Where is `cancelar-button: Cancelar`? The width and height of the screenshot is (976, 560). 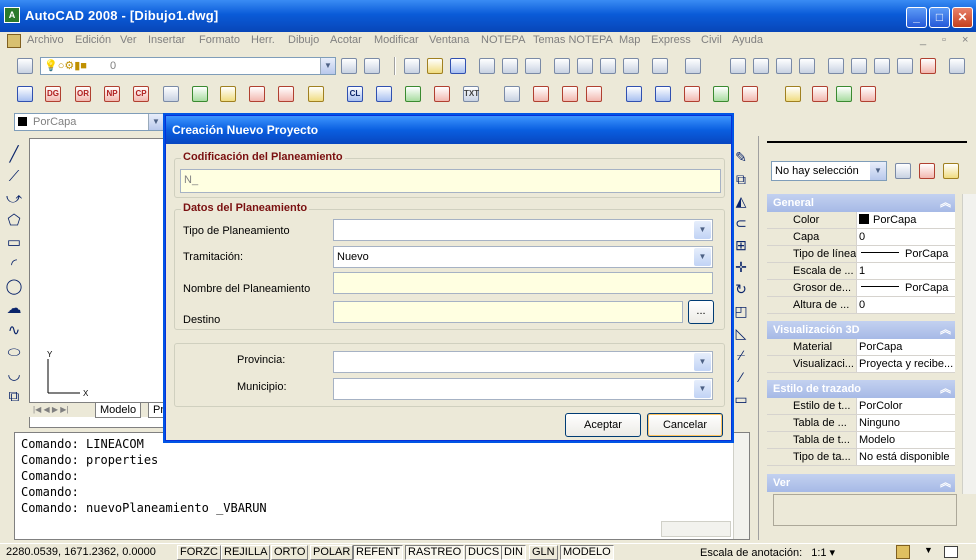
cancelar-button: Cancelar is located at coordinates (685, 425).